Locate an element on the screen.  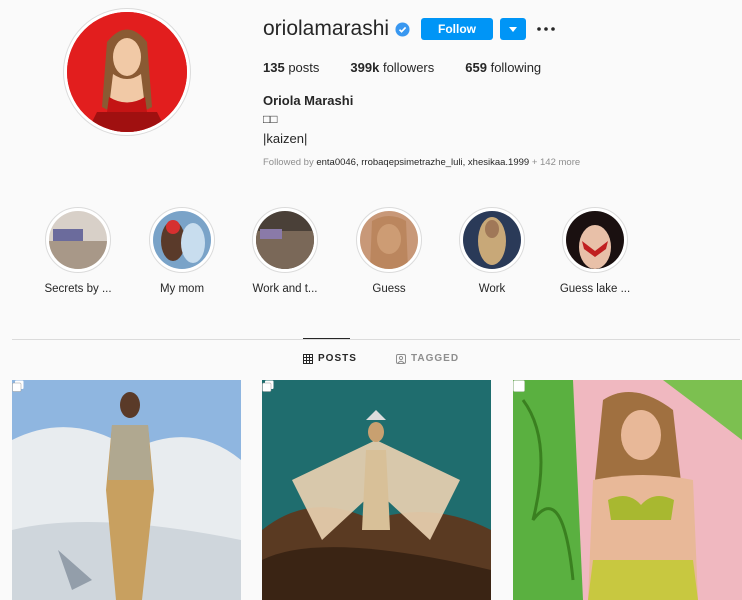
grid-icon is located at coordinates (308, 358).